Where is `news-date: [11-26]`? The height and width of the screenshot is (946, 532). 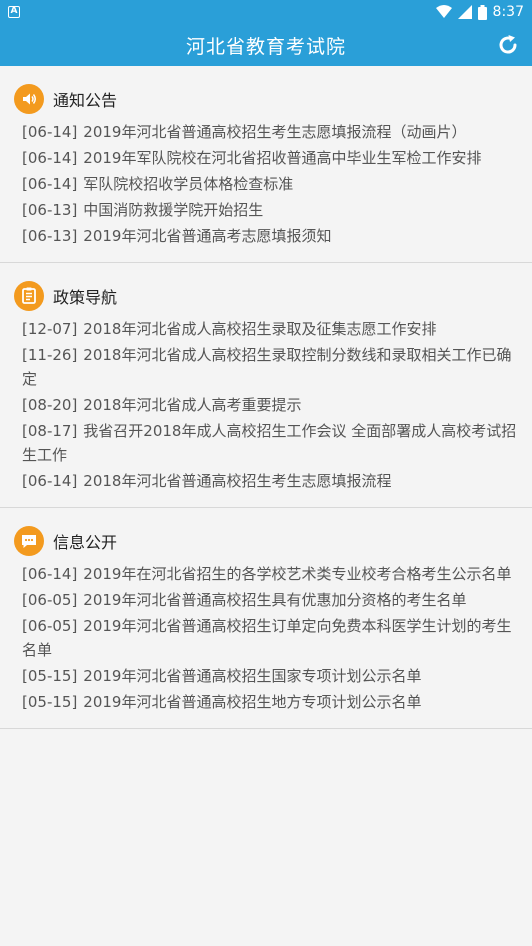
news-date: [11-26] is located at coordinates (50, 355).